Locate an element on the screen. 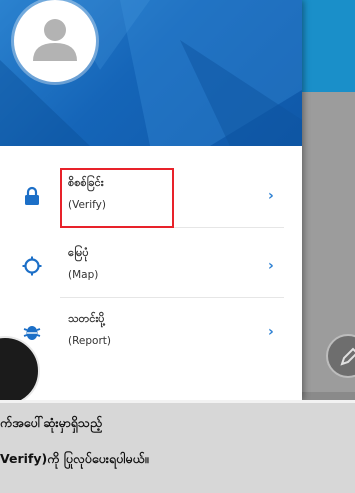 The image size is (355, 493). lock-icon is located at coordinates (32, 195).